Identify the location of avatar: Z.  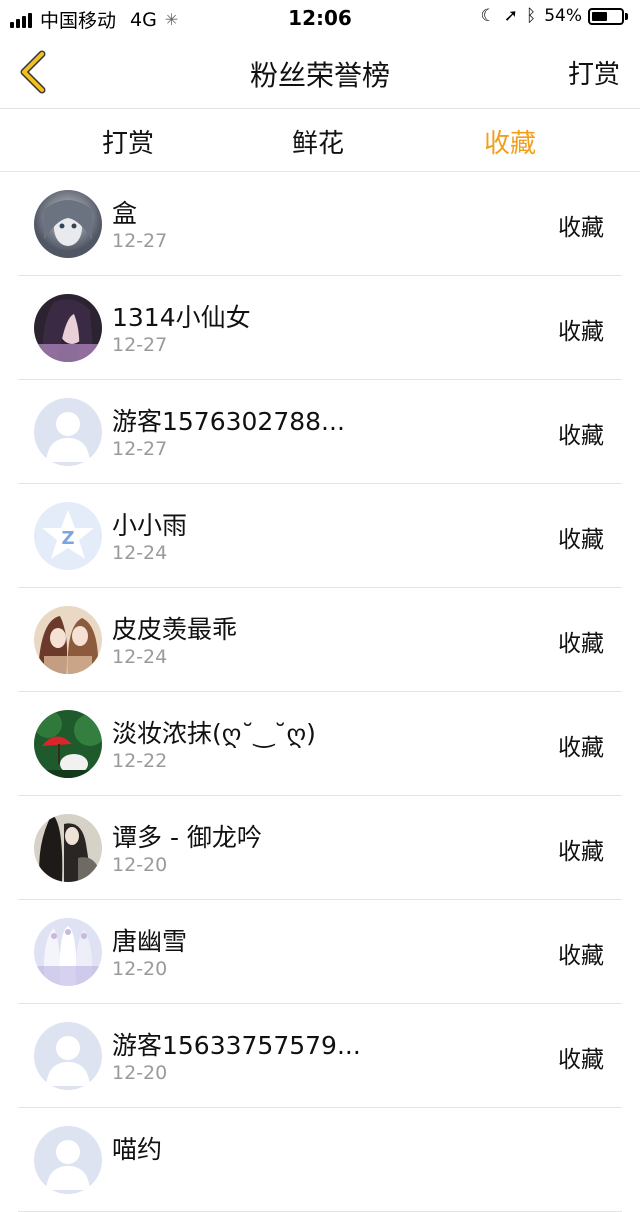
(68, 536).